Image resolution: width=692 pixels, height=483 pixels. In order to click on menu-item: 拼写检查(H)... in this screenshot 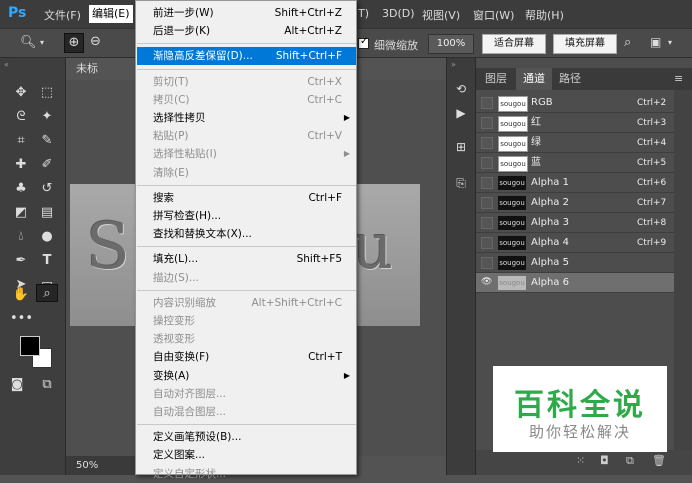, I will do `click(246, 216)`.